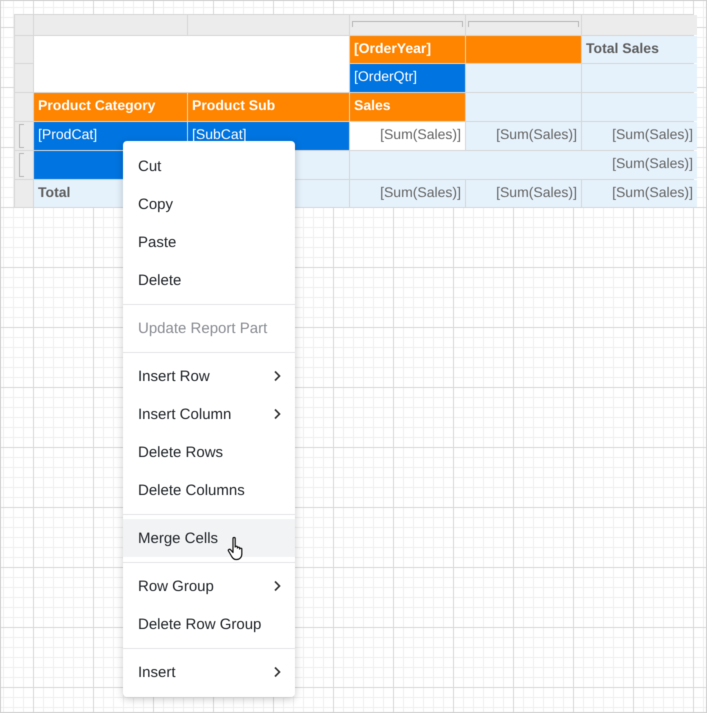 The height and width of the screenshot is (713, 707). Describe the element at coordinates (407, 107) in the screenshot. I see `table-cell: Sales` at that location.